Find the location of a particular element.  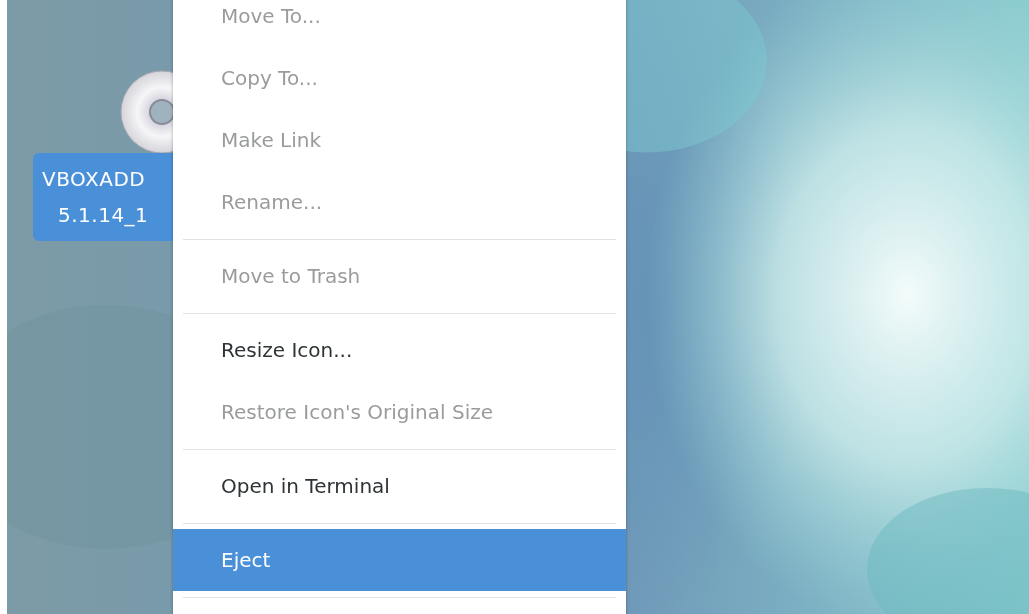

menu-item: Open in Terminal is located at coordinates (399, 486).